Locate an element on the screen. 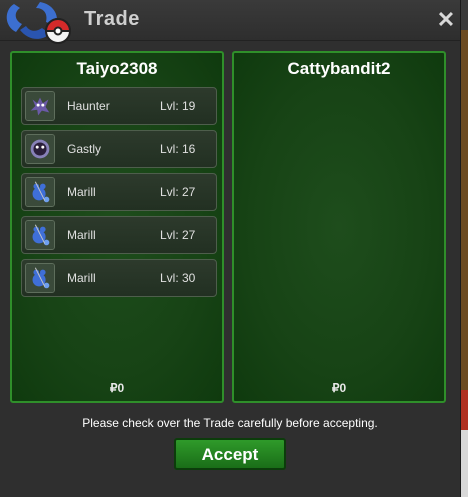 Image resolution: width=468 pixels, height=497 pixels. pokemon-name: Gastly is located at coordinates (84, 149).